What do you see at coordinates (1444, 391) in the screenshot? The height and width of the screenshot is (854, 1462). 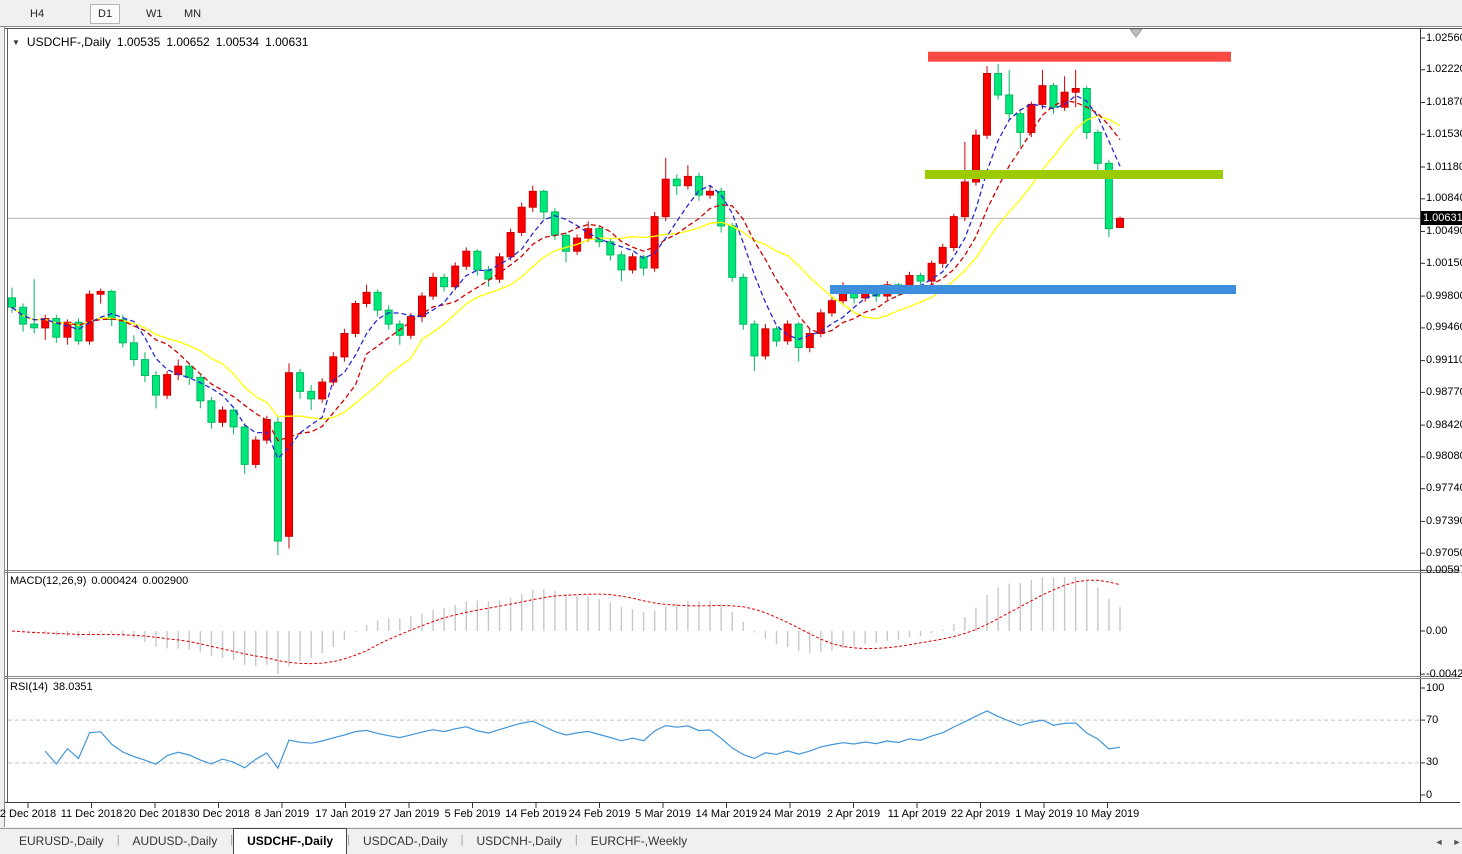 I see `price-axis-tick: 0.98770` at bounding box center [1444, 391].